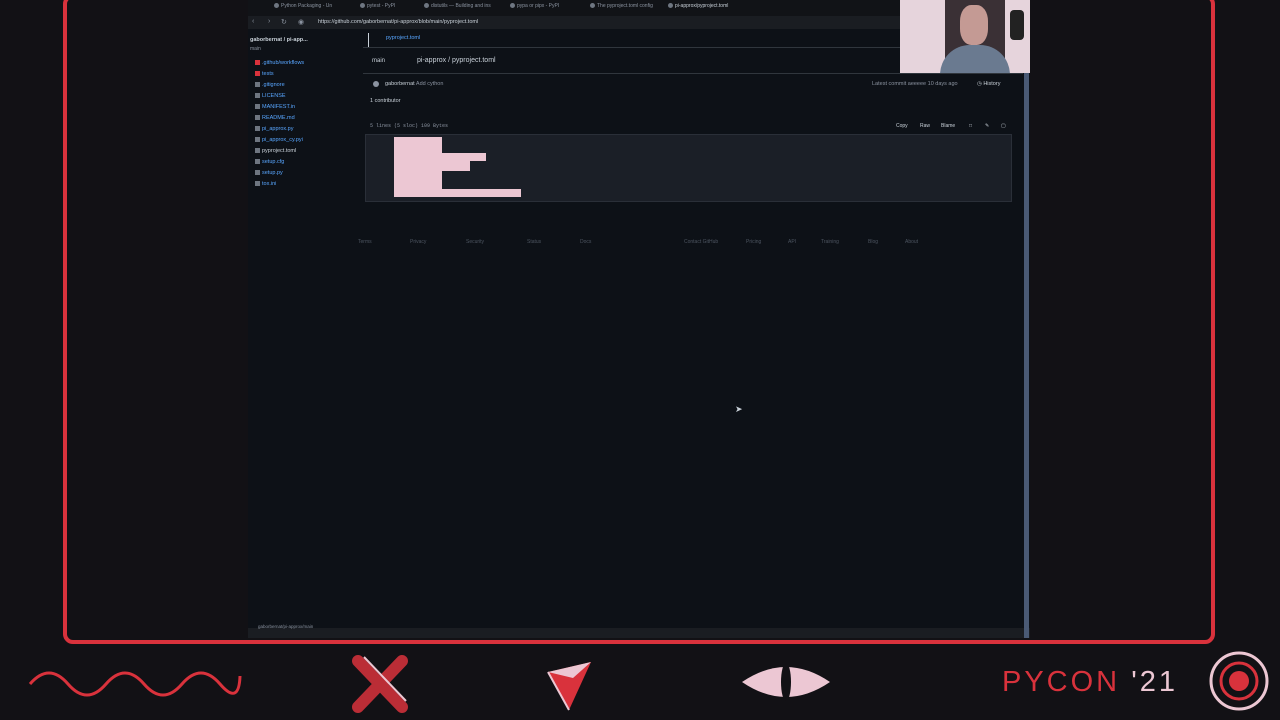  Describe the element at coordinates (701, 242) in the screenshot. I see `footer-link: Contact GitHub` at that location.